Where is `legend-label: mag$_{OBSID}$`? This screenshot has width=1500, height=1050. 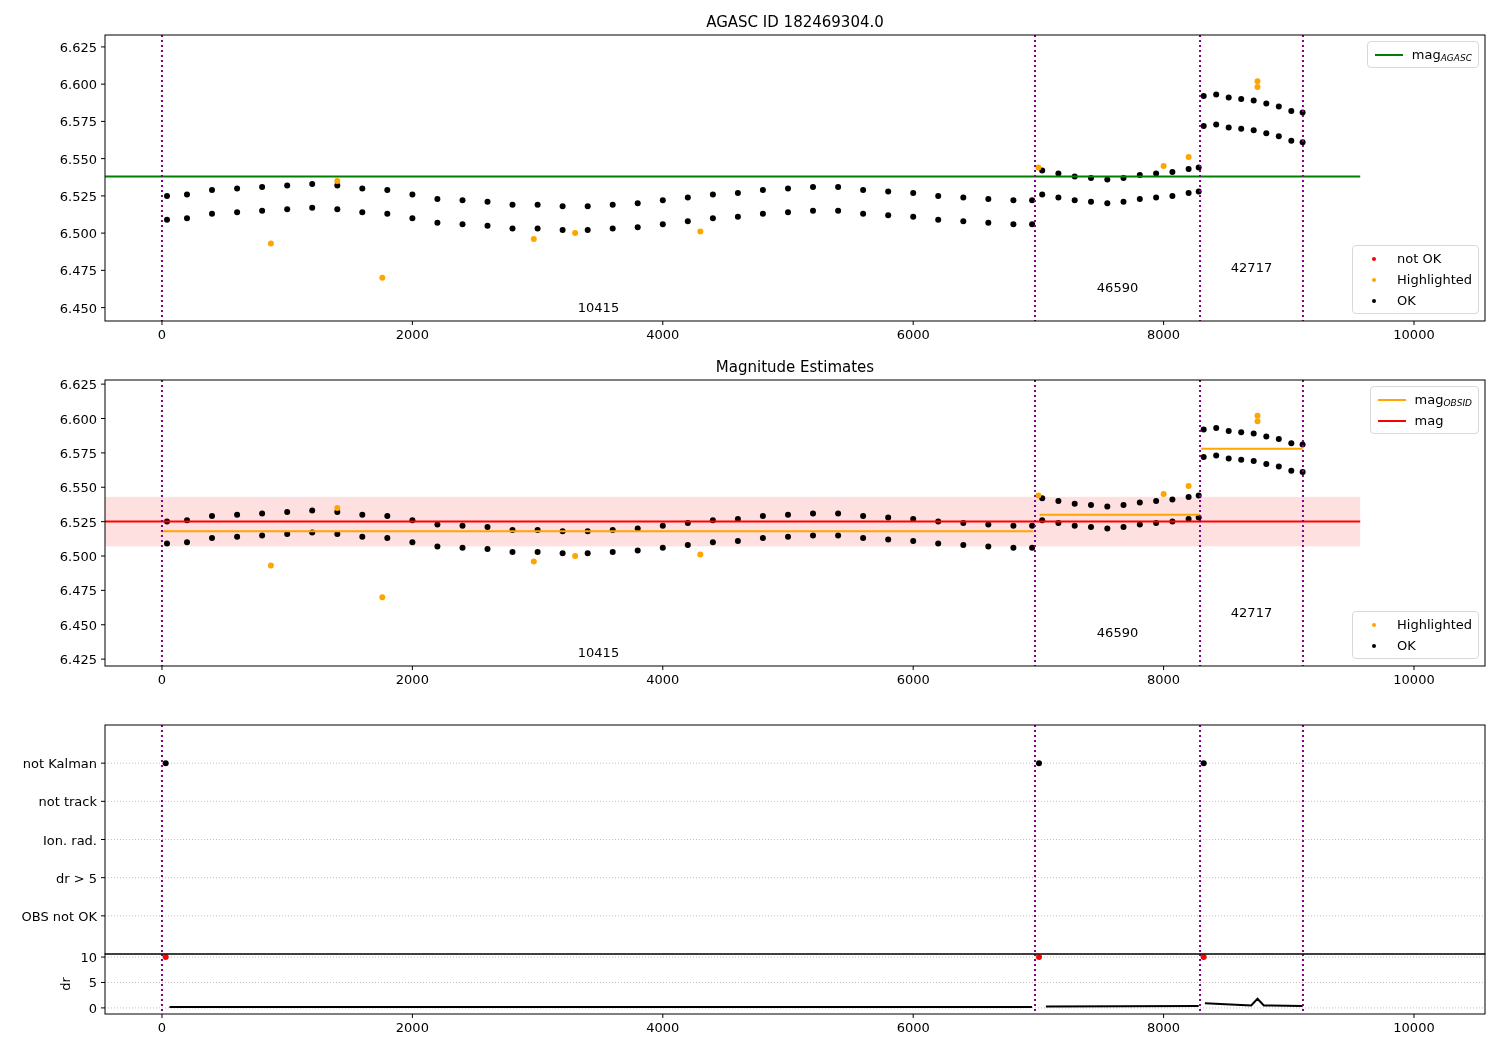
legend-label: mag$_{OBSID}$ is located at coordinates (1443, 400).